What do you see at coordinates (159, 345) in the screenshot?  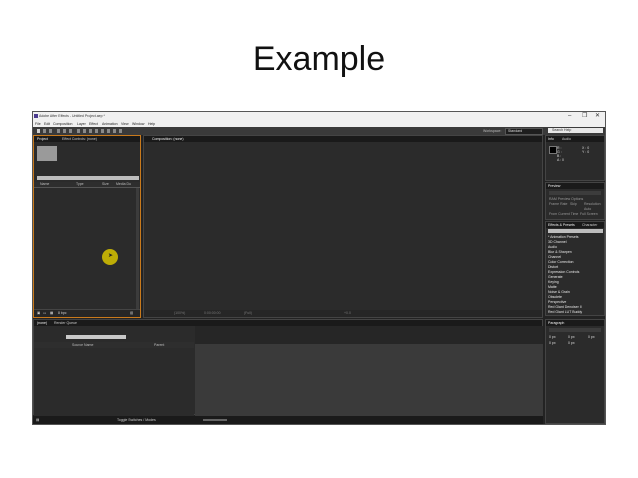 I see `column-parent: Parent` at bounding box center [159, 345].